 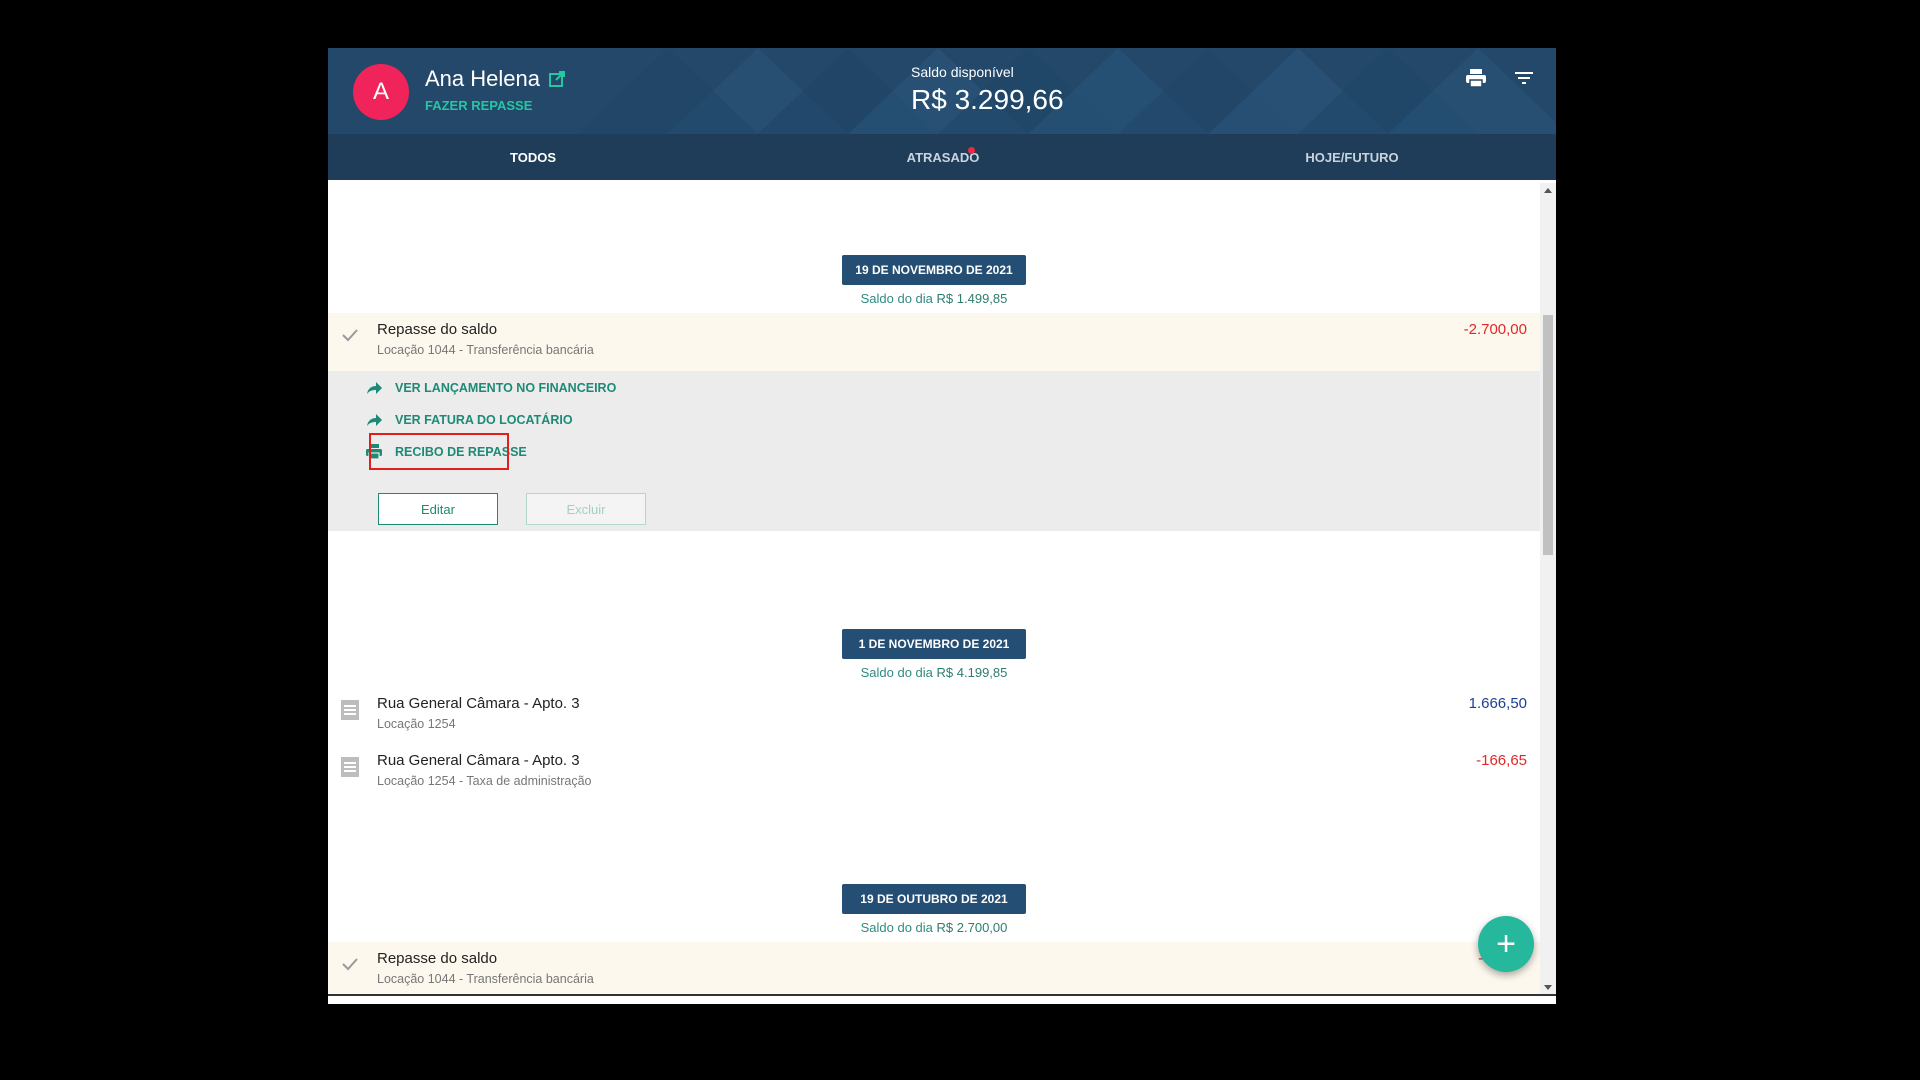 I want to click on item-amount: -2.700,00, so click(x=1495, y=329).